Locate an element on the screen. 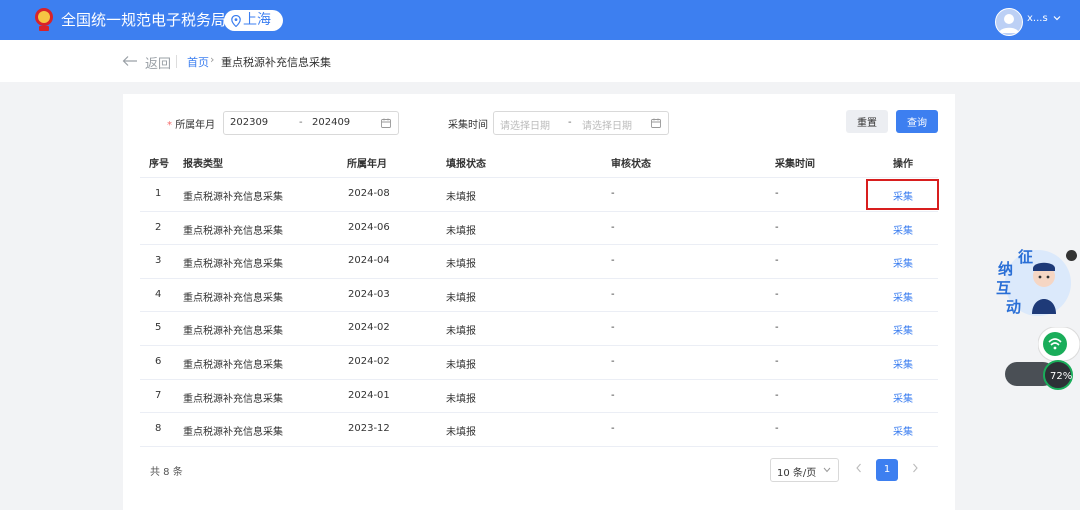  period-filter-label: * 所属年月 is located at coordinates (191, 125).